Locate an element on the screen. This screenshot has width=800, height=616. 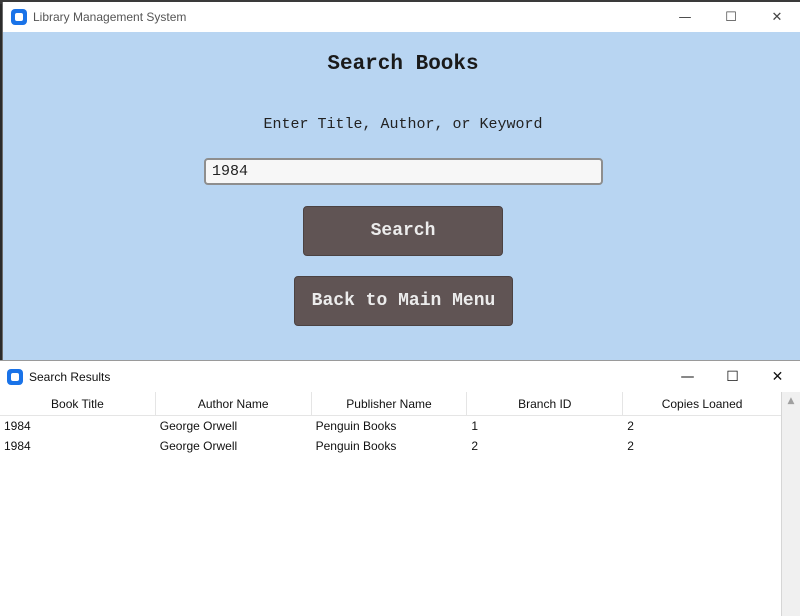
cell-branch-id: 2 is located at coordinates (475, 446).